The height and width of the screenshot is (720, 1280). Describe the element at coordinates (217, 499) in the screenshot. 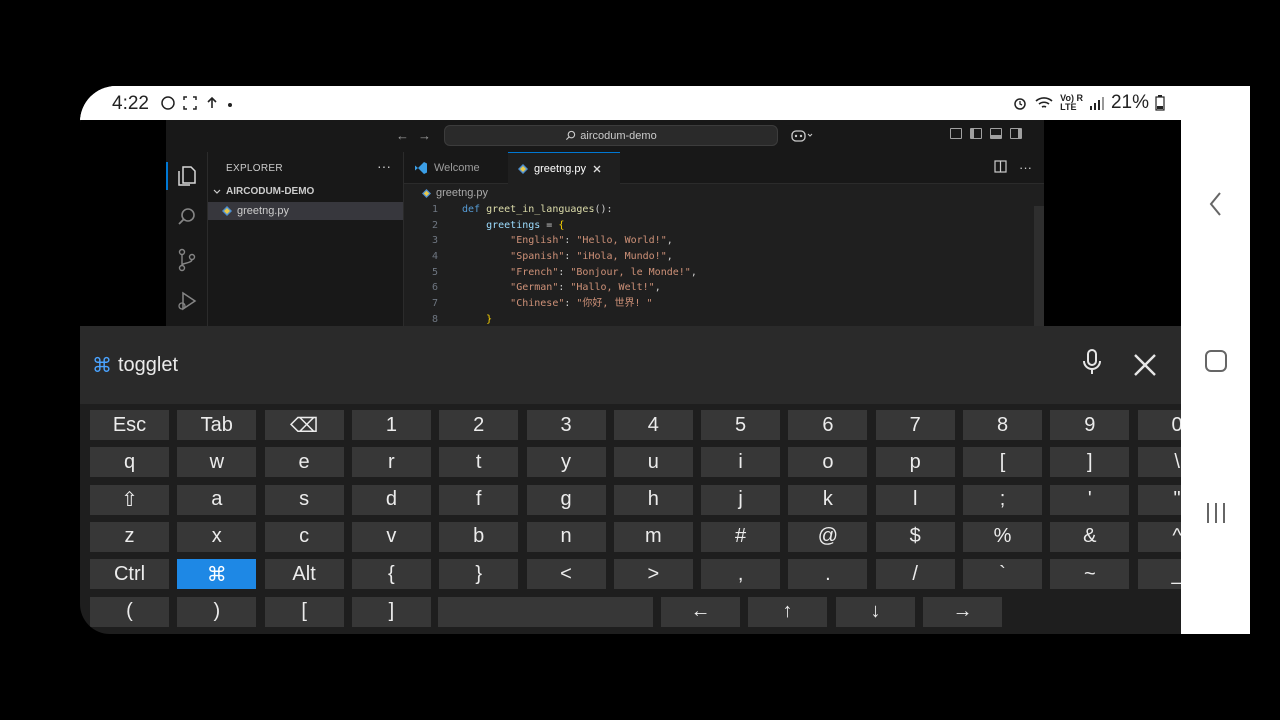

I see `key: a` at that location.